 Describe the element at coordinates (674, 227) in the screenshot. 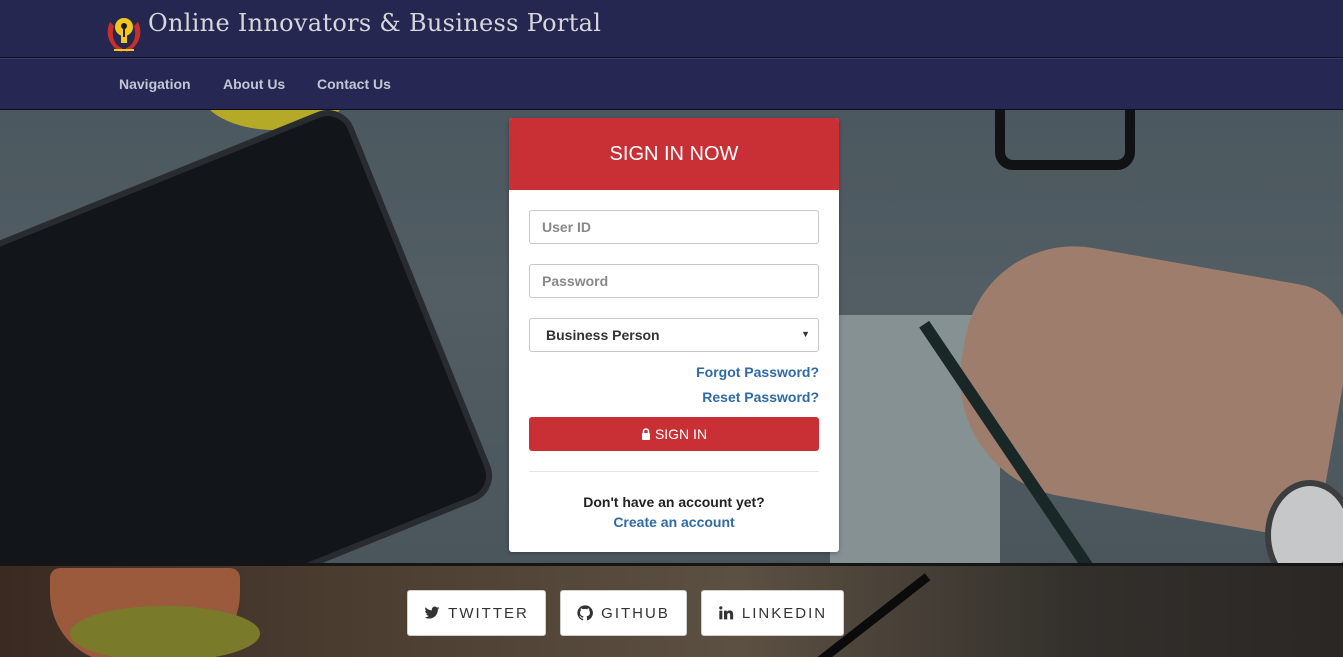

I see `user-id-input` at that location.